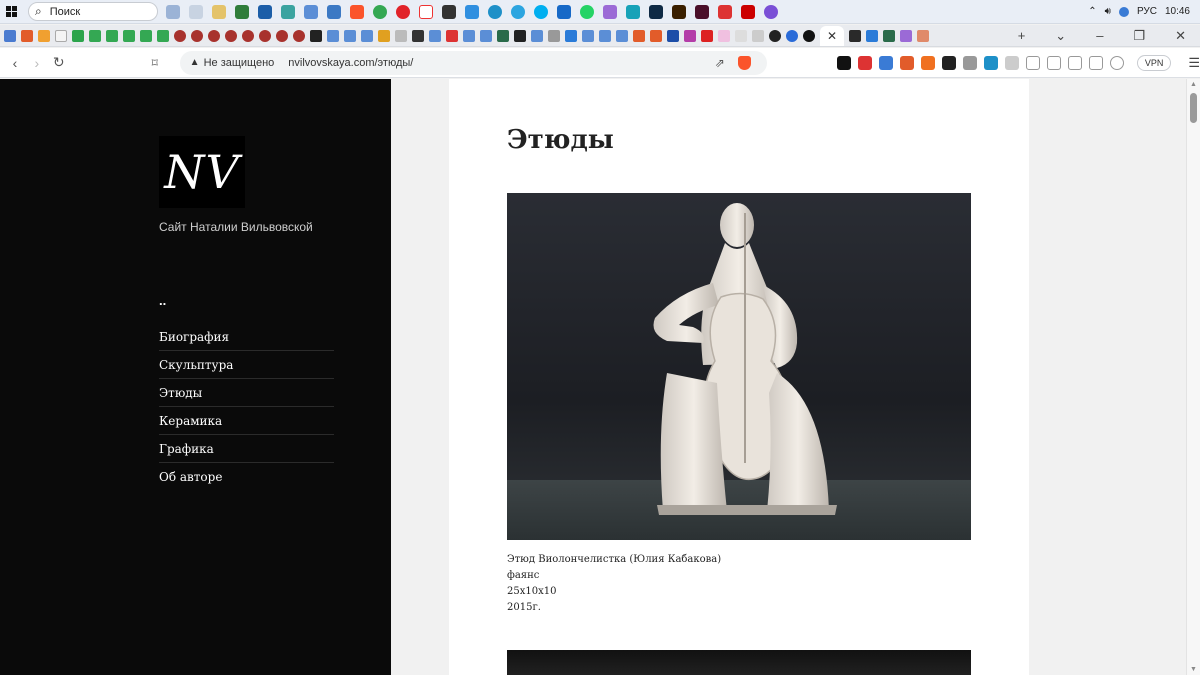  Describe the element at coordinates (679, 11) in the screenshot. I see `illustrator-icon` at that location.